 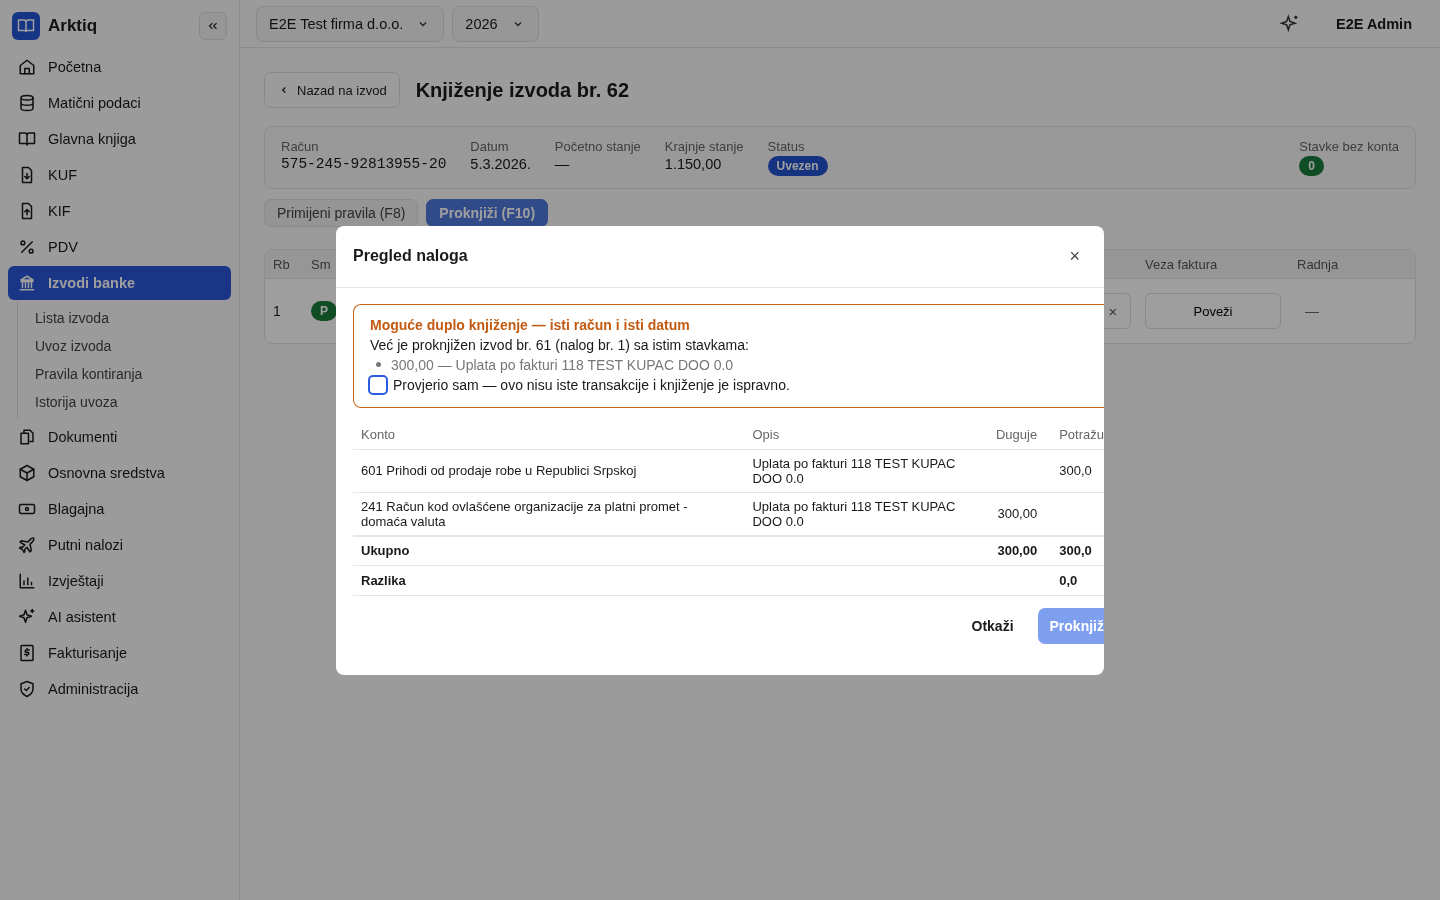 I want to click on column-header: Opis, so click(x=864, y=434).